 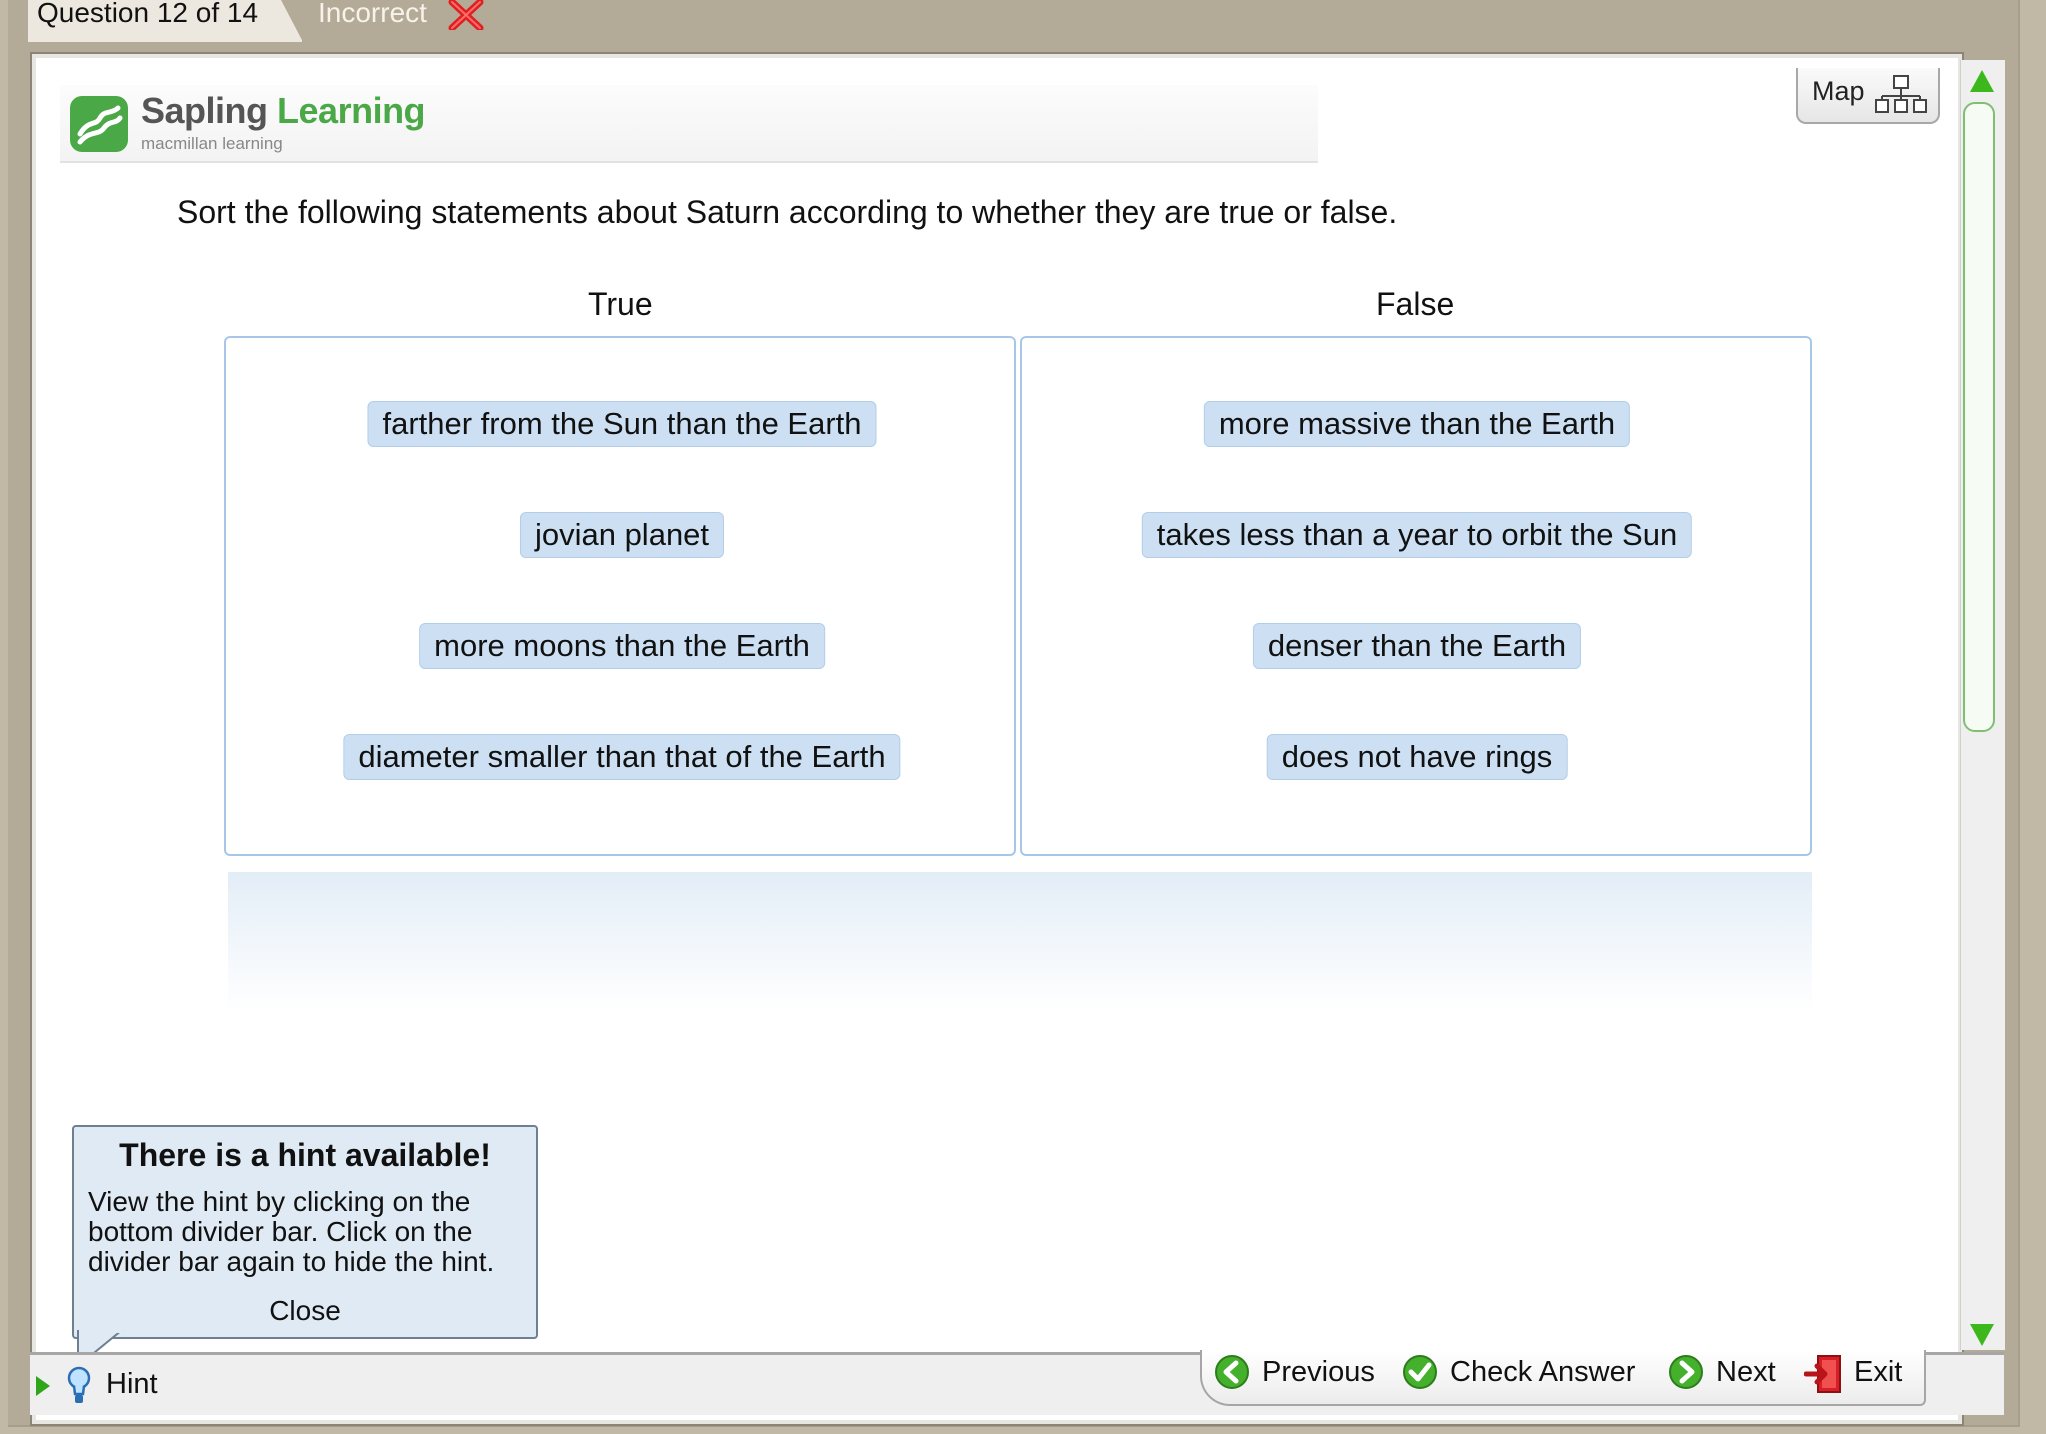 What do you see at coordinates (1415, 304) in the screenshot?
I see `false-heading: False` at bounding box center [1415, 304].